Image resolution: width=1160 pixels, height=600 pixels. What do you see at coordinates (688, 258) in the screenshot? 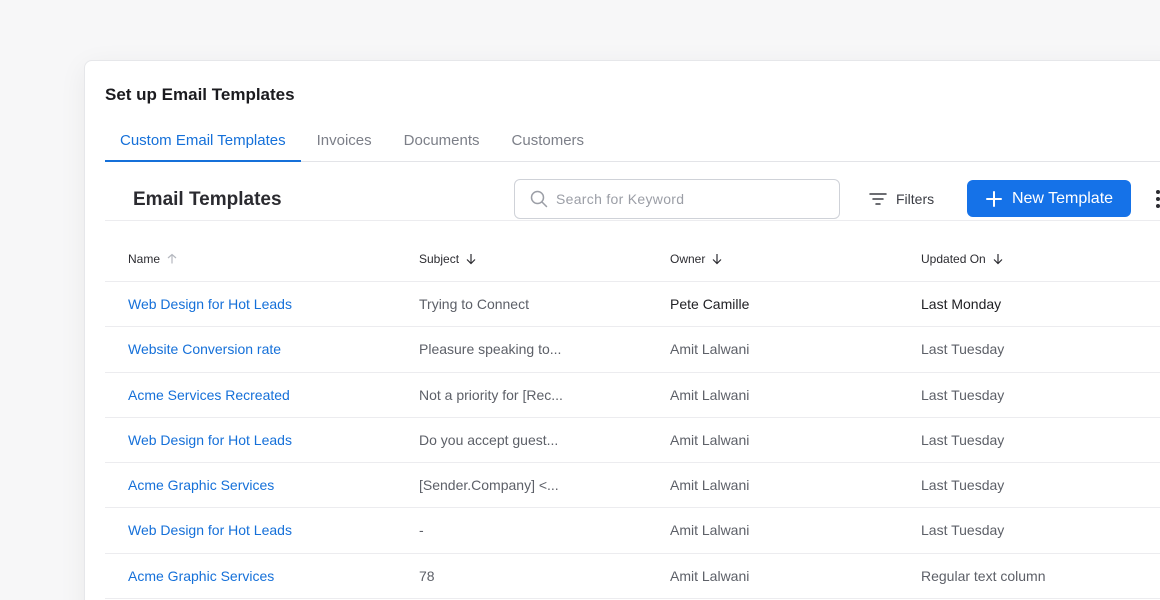
I see `column-header-label: Owner` at bounding box center [688, 258].